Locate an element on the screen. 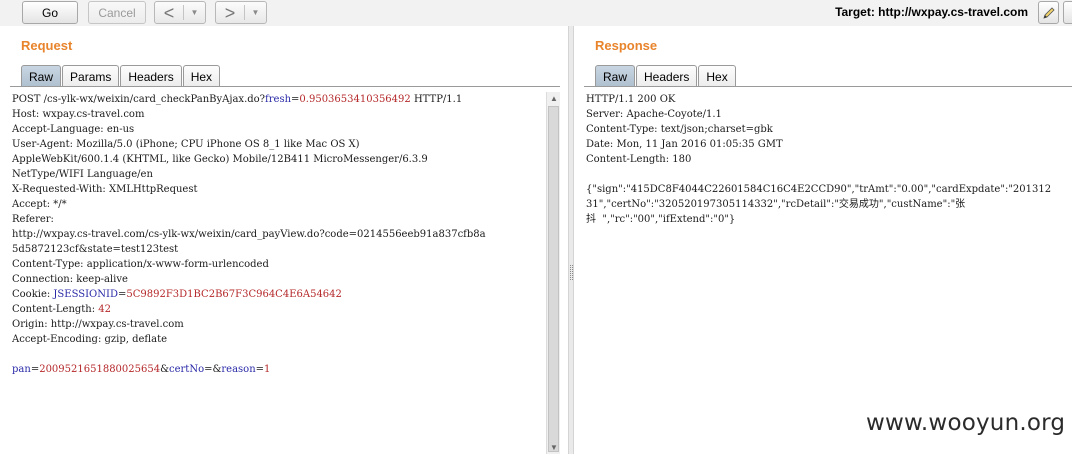  back-button: < ▼ is located at coordinates (180, 12).